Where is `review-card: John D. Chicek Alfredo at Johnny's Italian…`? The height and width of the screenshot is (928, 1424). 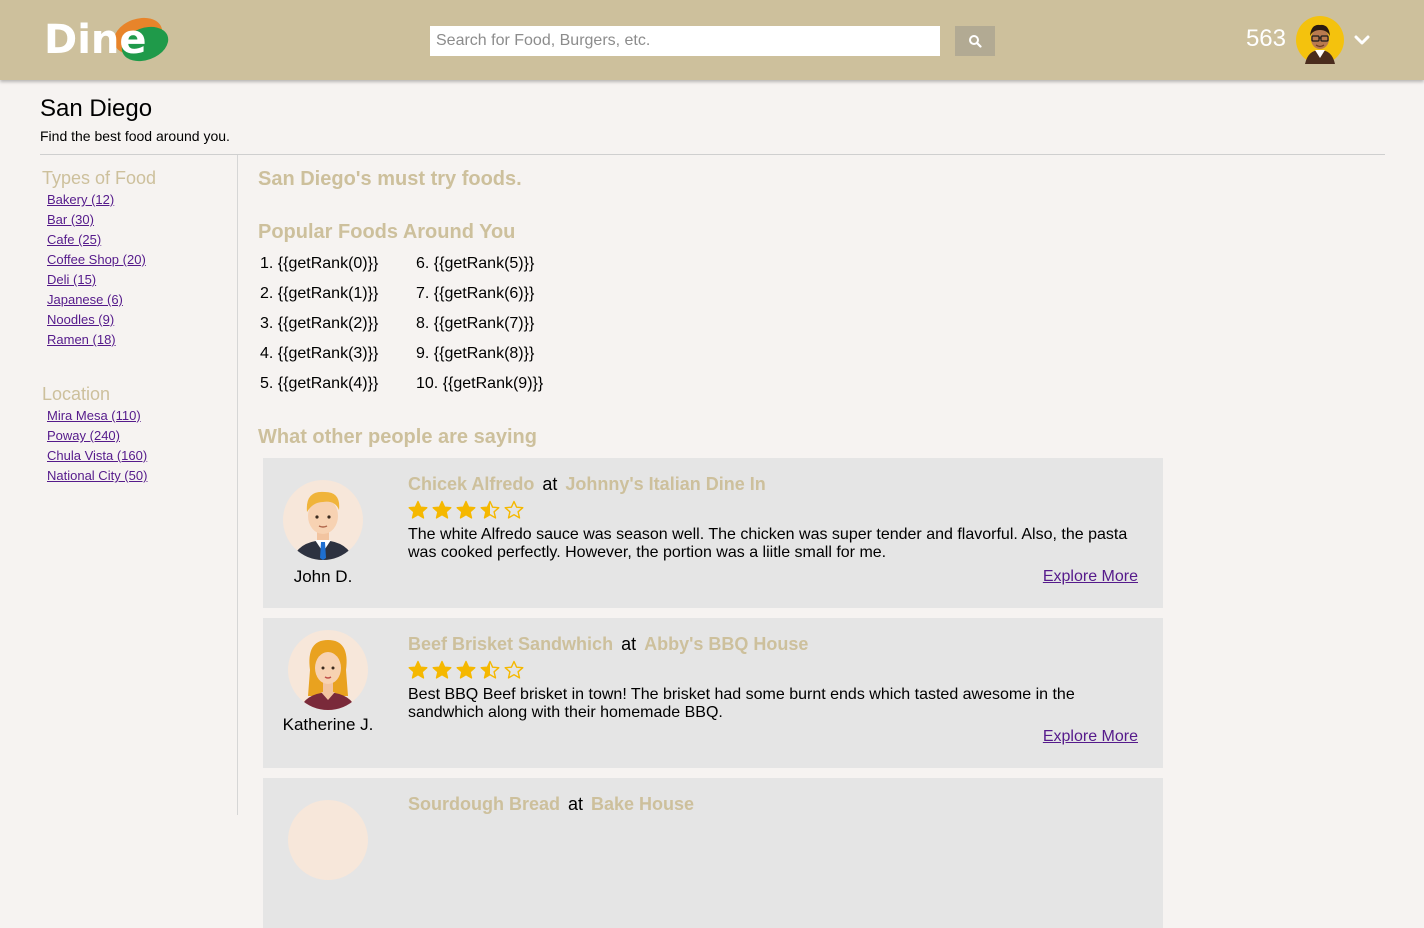 review-card: John D. Chicek Alfredo at Johnny's Italian… is located at coordinates (713, 533).